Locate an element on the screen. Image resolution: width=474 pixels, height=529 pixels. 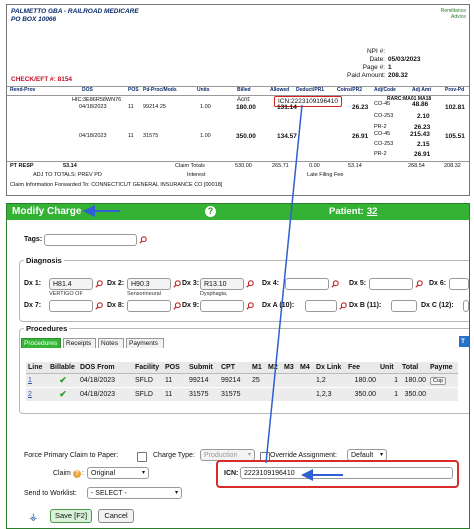
col-allowed: Allowed is located at coordinates (280, 90).